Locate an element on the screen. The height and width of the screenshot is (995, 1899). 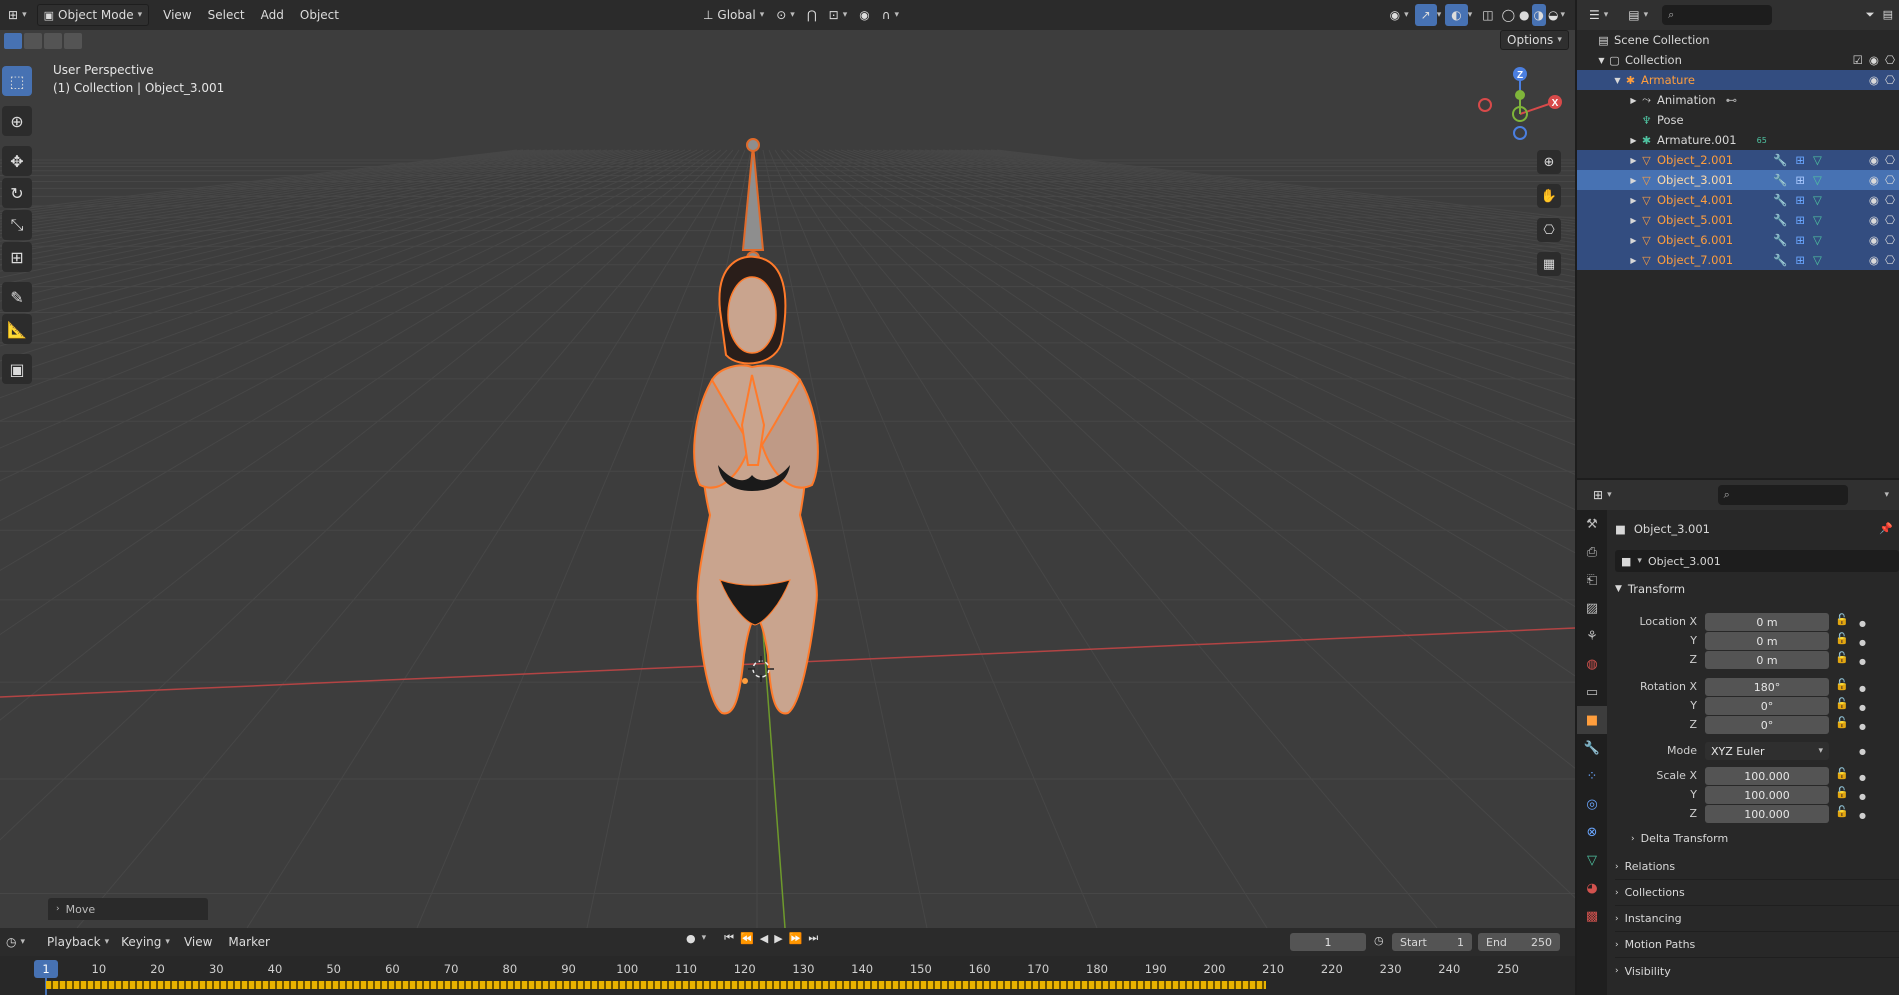
overlay-toggle: ◐ is located at coordinates (1456, 15).